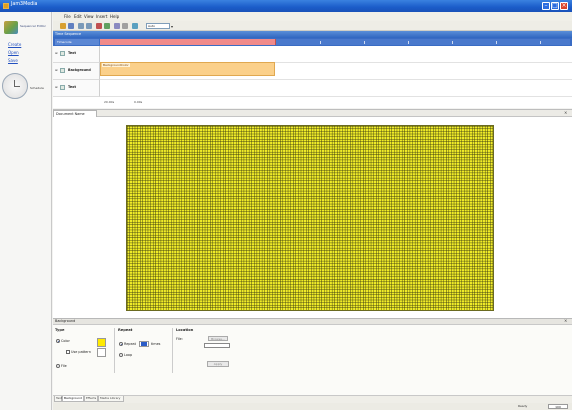  Describe the element at coordinates (125, 330) in the screenshot. I see `repeat-group-title: Repeat` at that location.